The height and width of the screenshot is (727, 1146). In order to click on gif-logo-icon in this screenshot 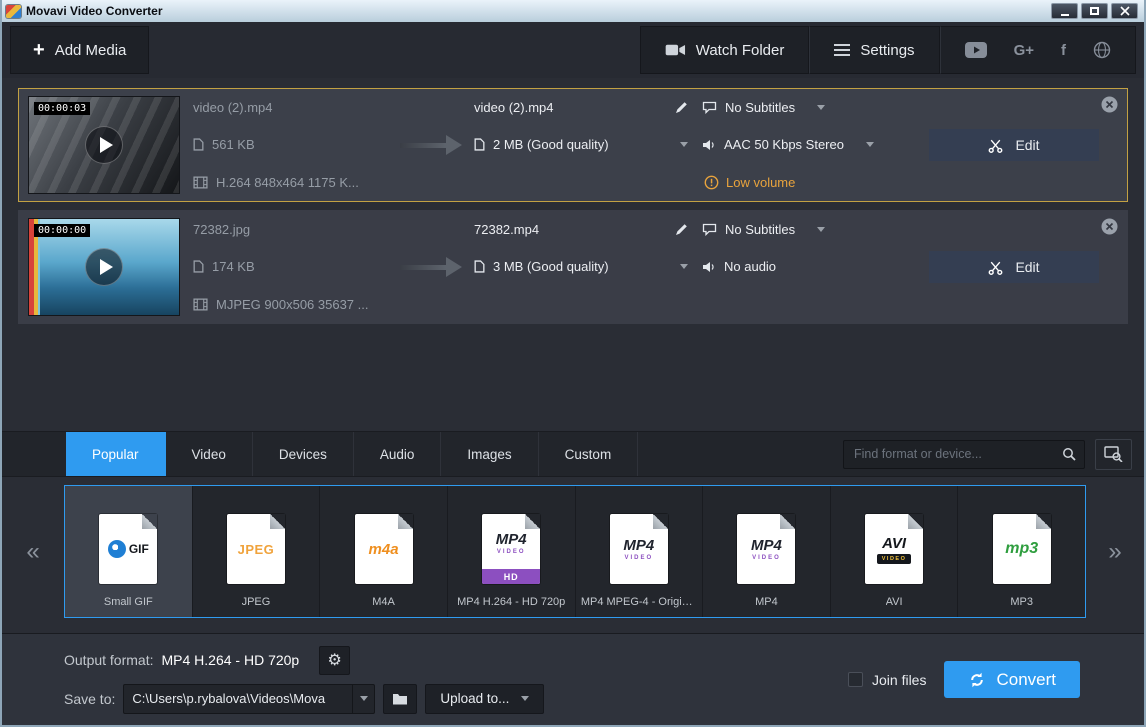, I will do `click(116, 549)`.